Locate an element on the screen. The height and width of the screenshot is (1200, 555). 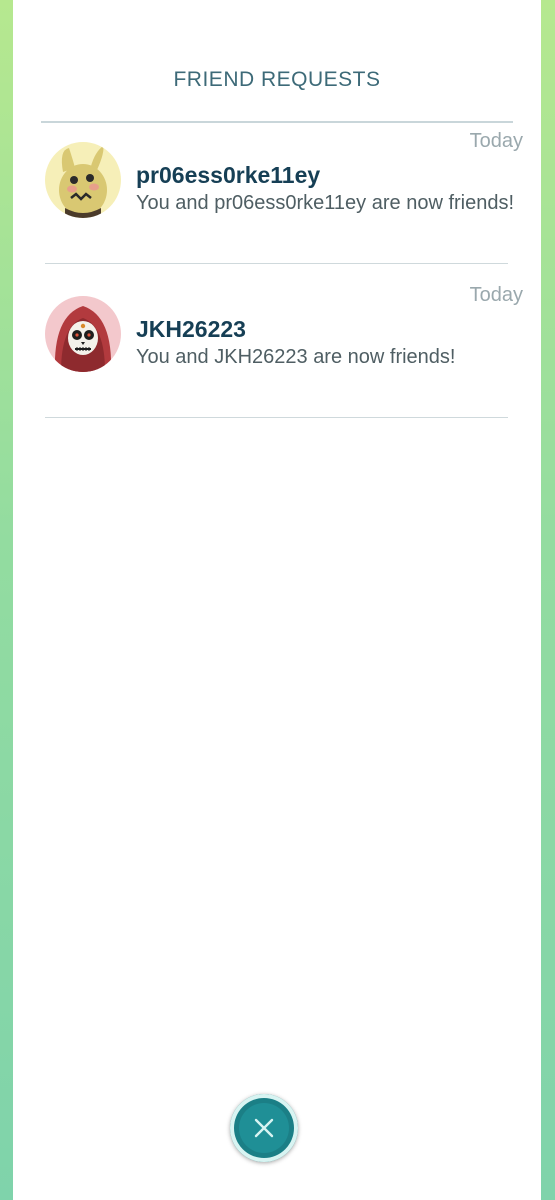
friend-status-message: You and JKH26223 are now friends! is located at coordinates (296, 357).